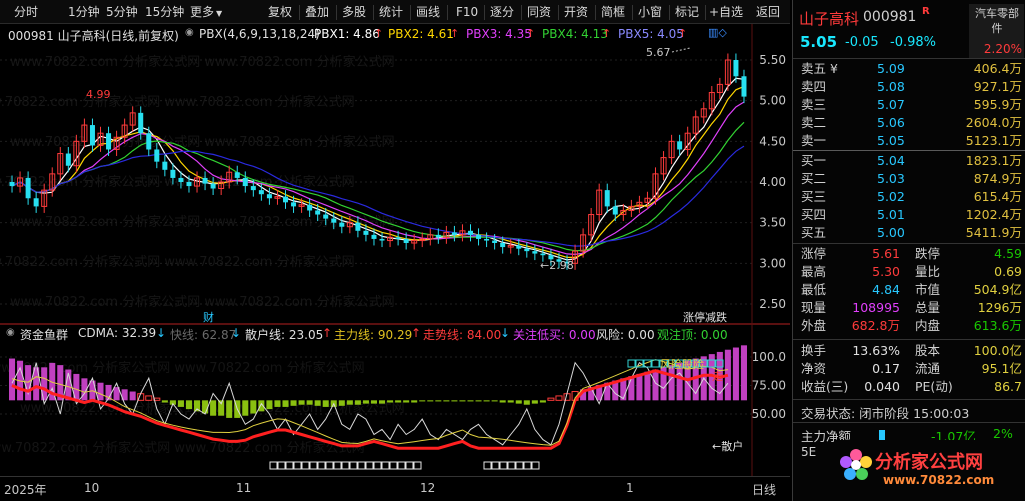 This screenshot has width=1025, height=501. I want to click on bid-label: 买三, so click(814, 196).